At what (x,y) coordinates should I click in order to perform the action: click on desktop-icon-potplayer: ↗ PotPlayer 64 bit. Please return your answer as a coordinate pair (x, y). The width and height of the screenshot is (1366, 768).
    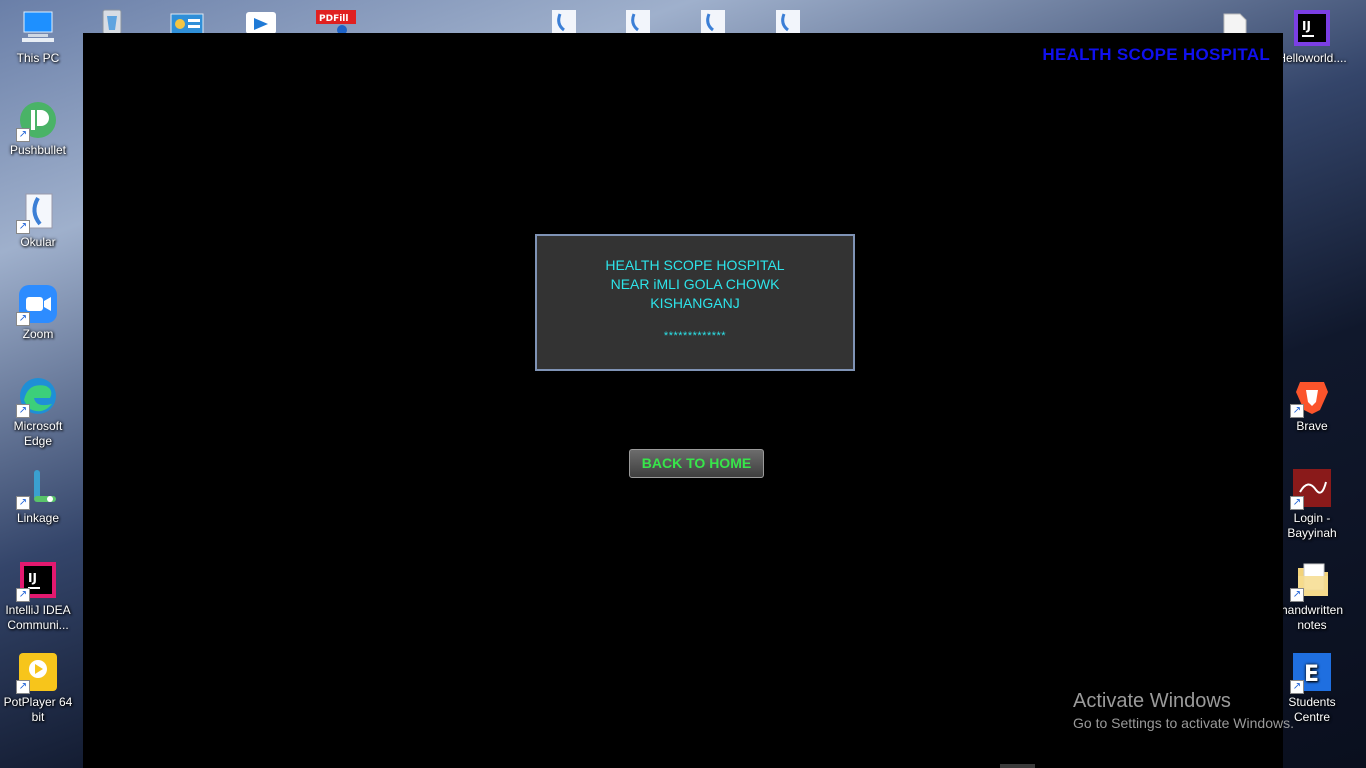
    Looking at the image, I should click on (38, 688).